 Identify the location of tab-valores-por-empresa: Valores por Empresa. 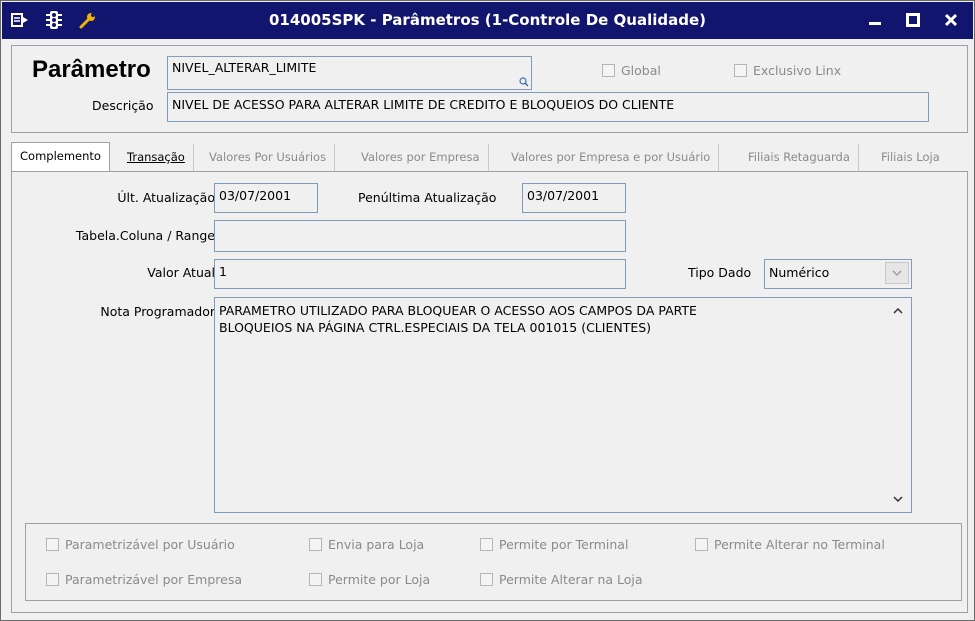
(421, 157).